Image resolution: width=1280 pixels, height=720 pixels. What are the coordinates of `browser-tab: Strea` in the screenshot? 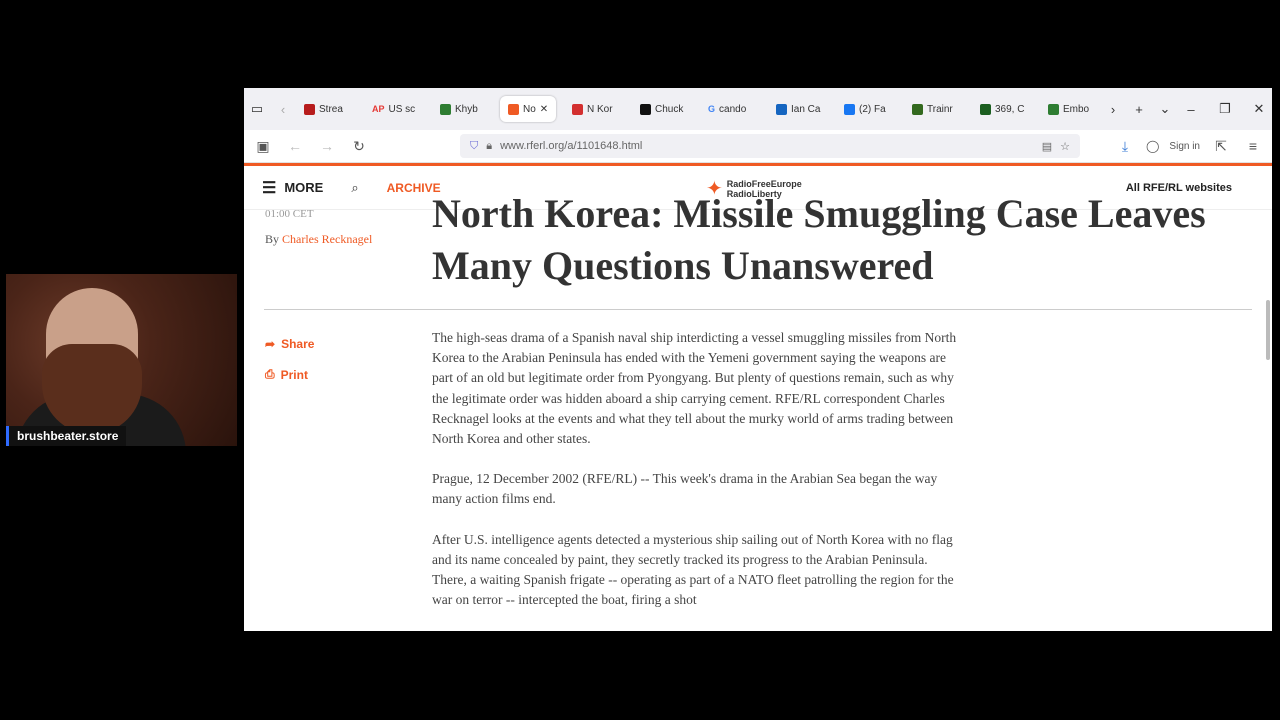 It's located at (326, 109).